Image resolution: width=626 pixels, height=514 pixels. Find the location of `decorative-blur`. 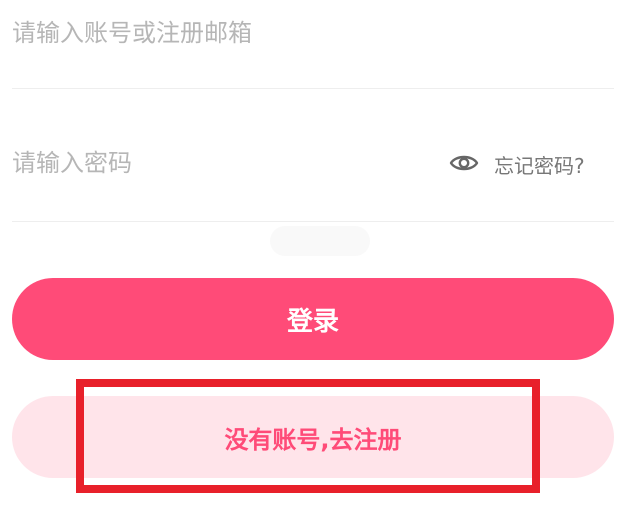

decorative-blur is located at coordinates (320, 241).